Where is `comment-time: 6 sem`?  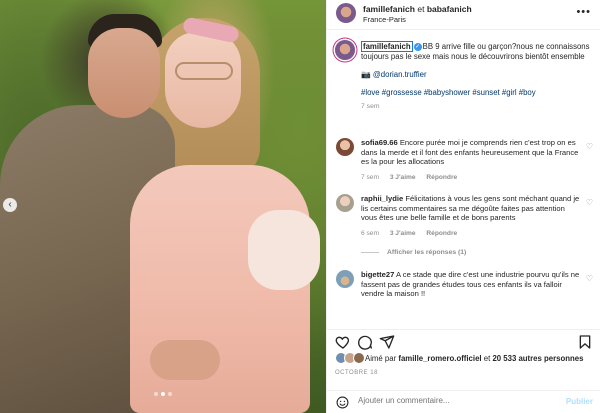 comment-time: 6 sem is located at coordinates (370, 233).